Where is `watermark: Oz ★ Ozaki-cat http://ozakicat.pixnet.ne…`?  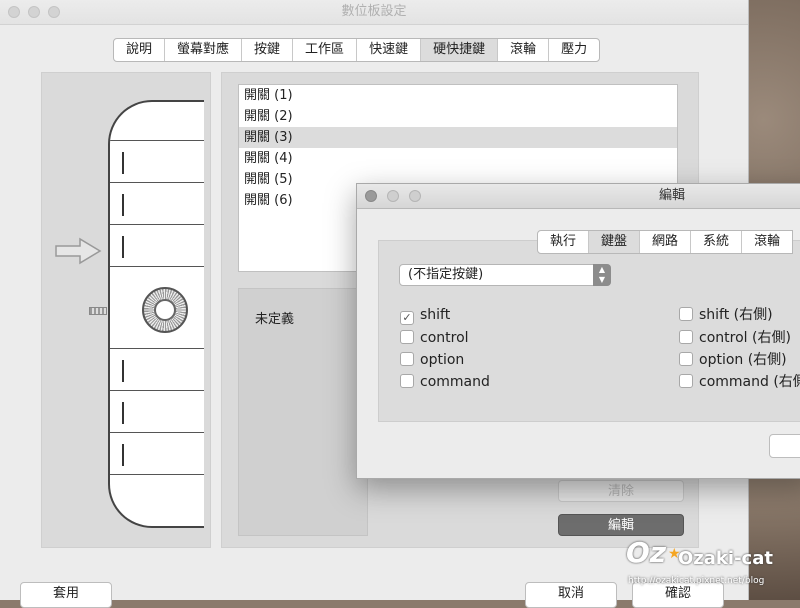 watermark: Oz ★ Ozaki-cat http://ozakicat.pixnet.ne… is located at coordinates (711, 564).